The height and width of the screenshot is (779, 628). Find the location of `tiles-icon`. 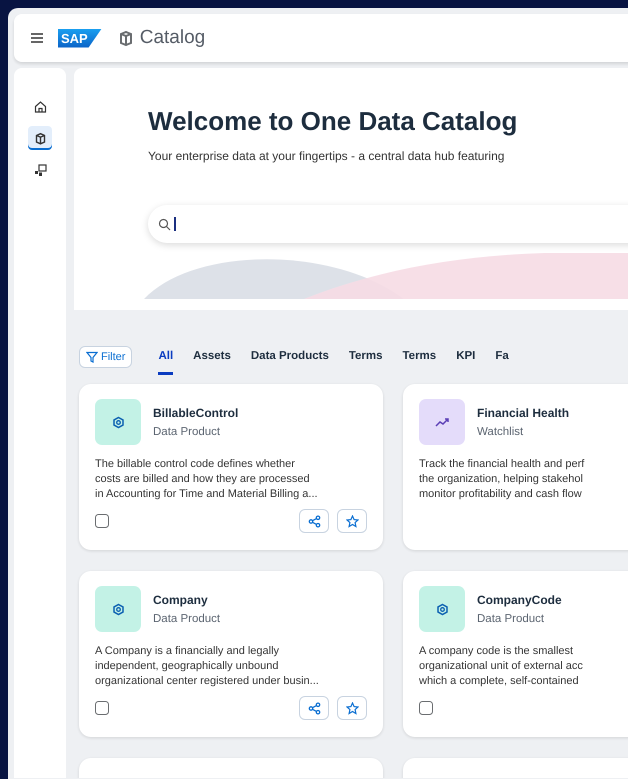

tiles-icon is located at coordinates (40, 170).